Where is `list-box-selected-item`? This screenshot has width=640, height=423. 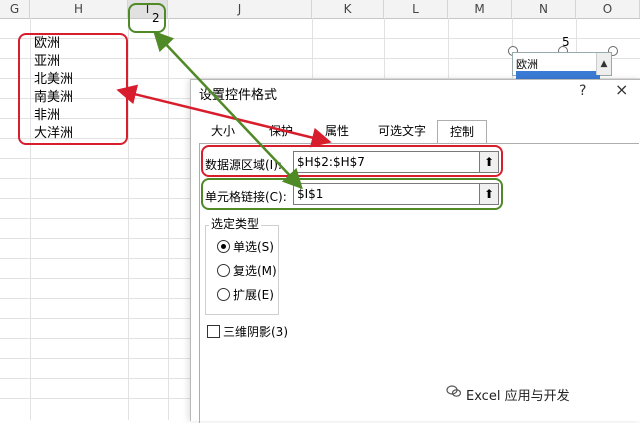
list-box-selected-item is located at coordinates (558, 75).